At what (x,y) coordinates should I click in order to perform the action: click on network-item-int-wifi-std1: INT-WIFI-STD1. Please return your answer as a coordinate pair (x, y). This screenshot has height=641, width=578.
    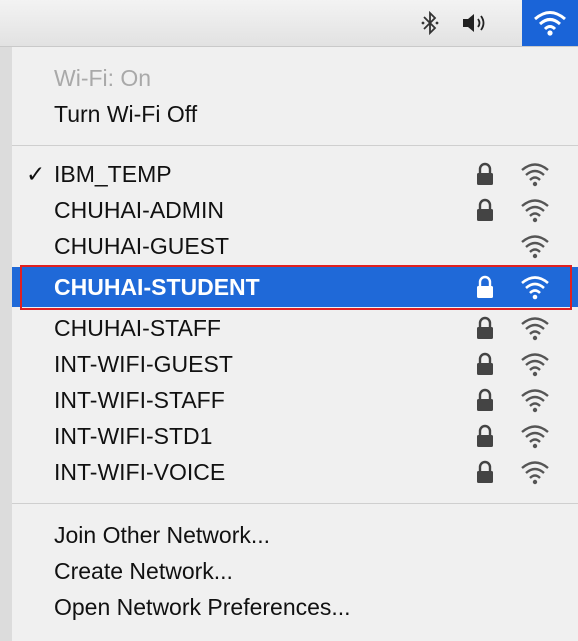
    Looking at the image, I should click on (295, 436).